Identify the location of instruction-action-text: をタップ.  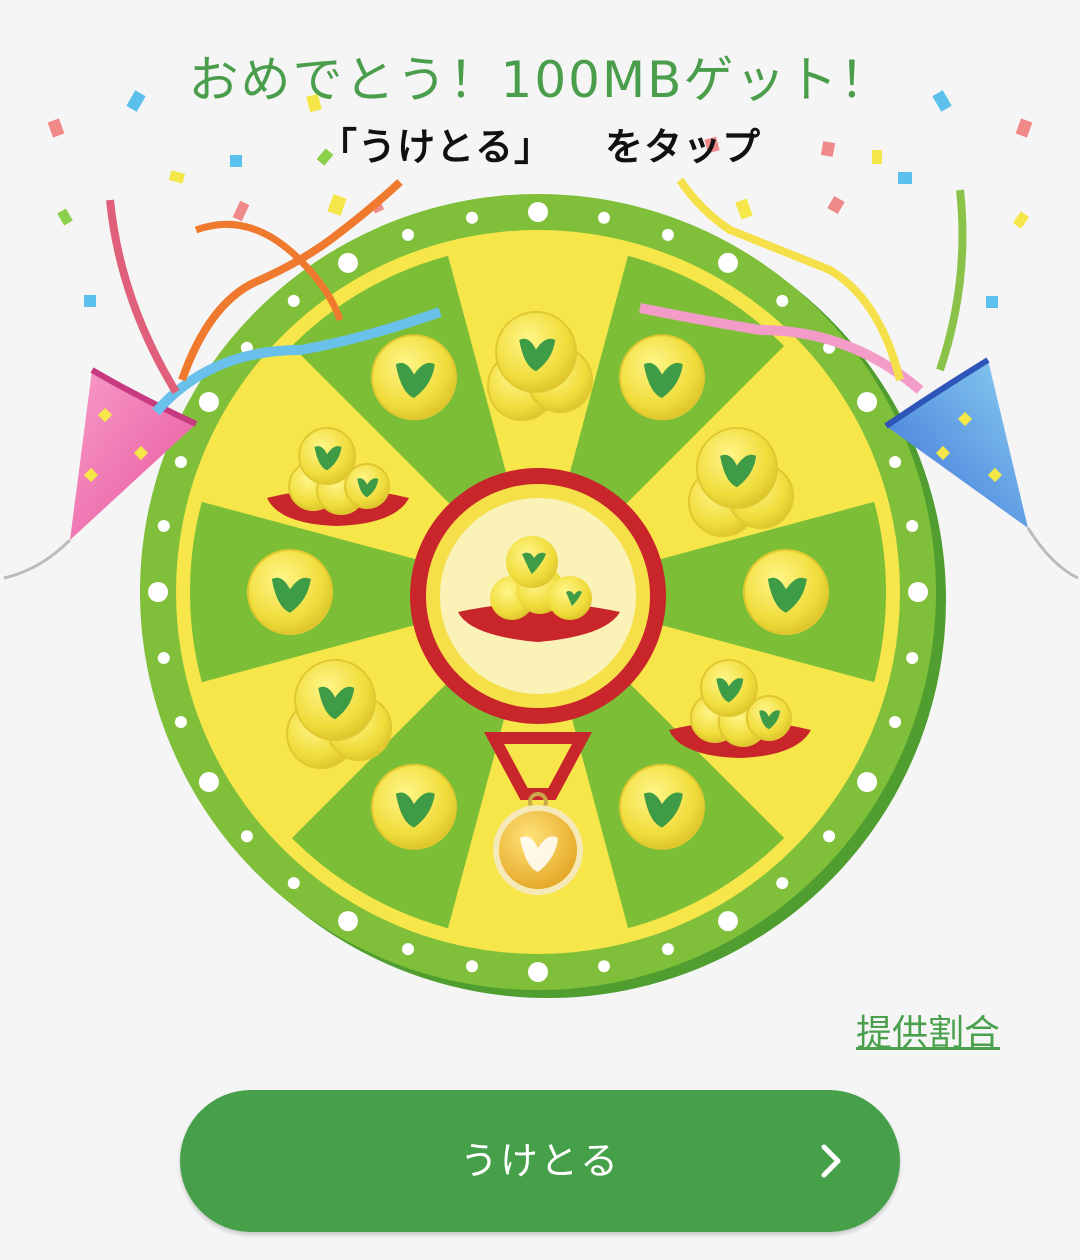
(683, 147).